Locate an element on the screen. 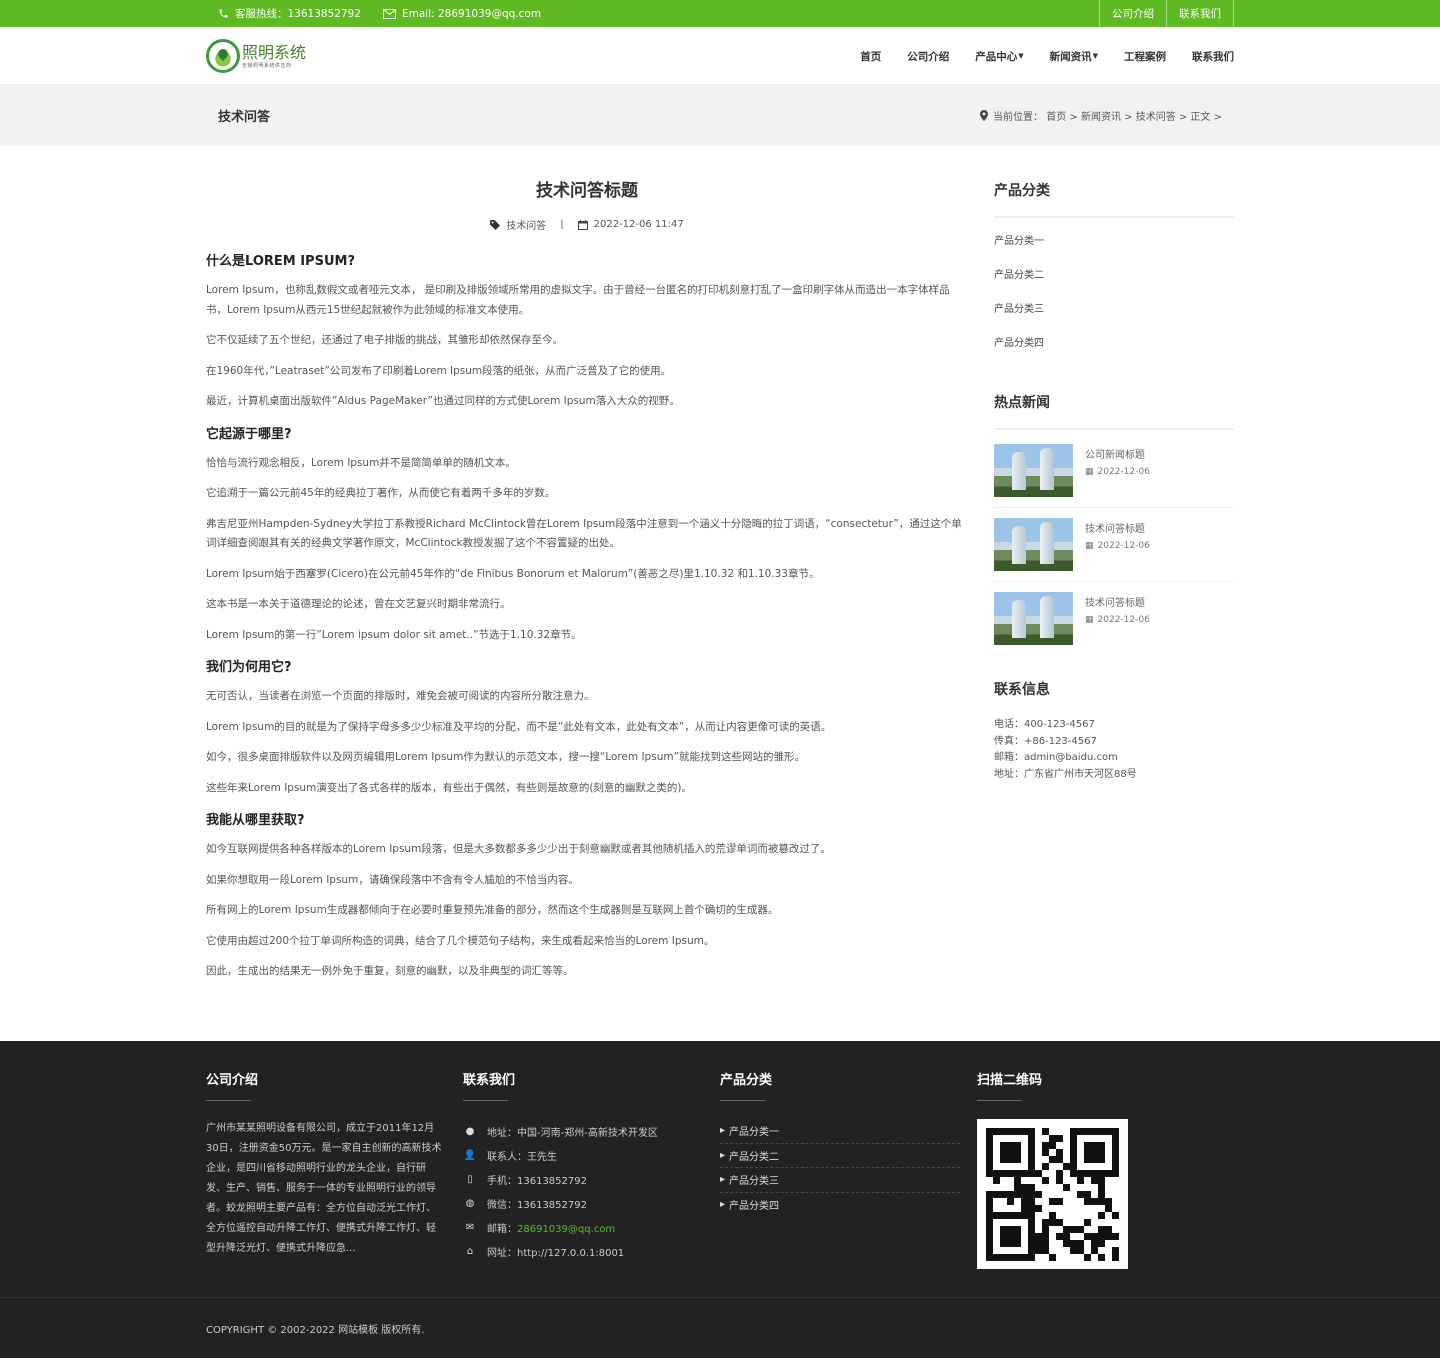 This screenshot has height=1358, width=1440. footer-category-item: ▸ 产品分类三 is located at coordinates (840, 1180).